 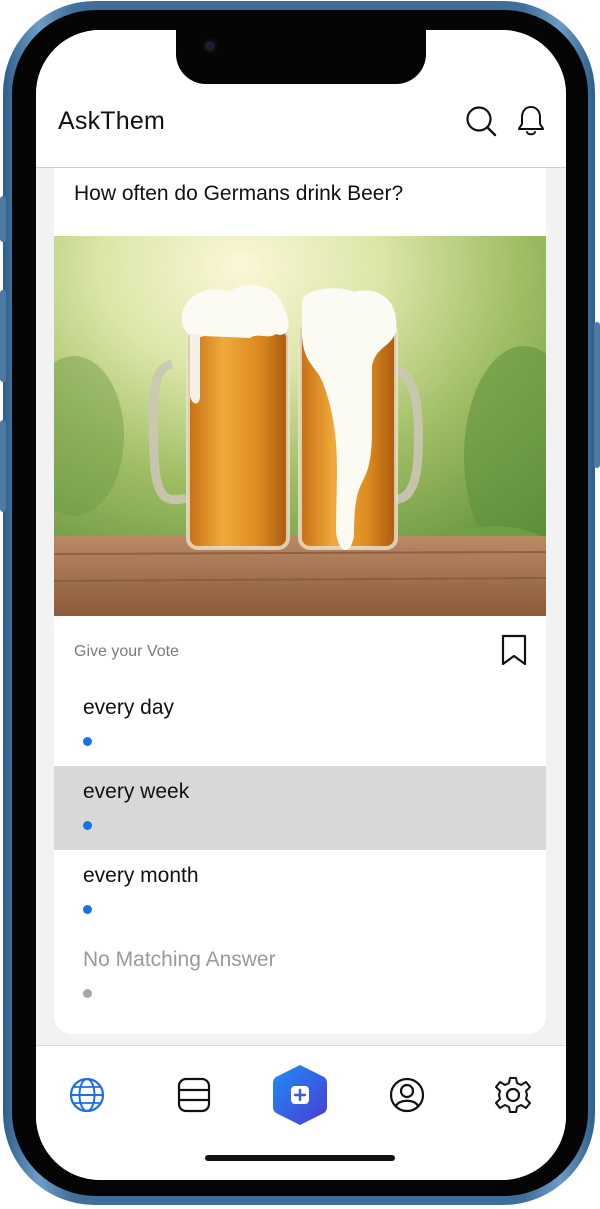 I want to click on settings-icon, so click(x=513, y=1095).